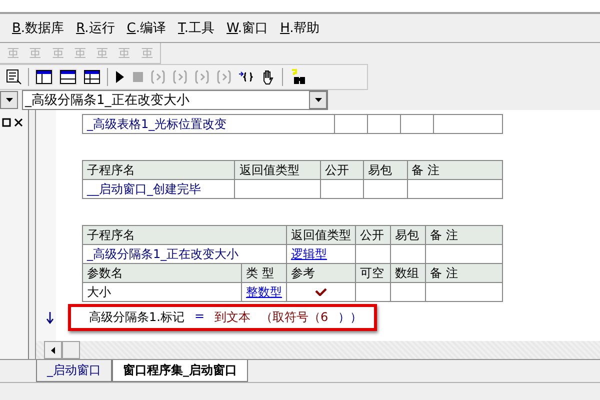 This screenshot has width=600, height=400. Describe the element at coordinates (373, 273) in the screenshot. I see `column-header: 可空` at that location.